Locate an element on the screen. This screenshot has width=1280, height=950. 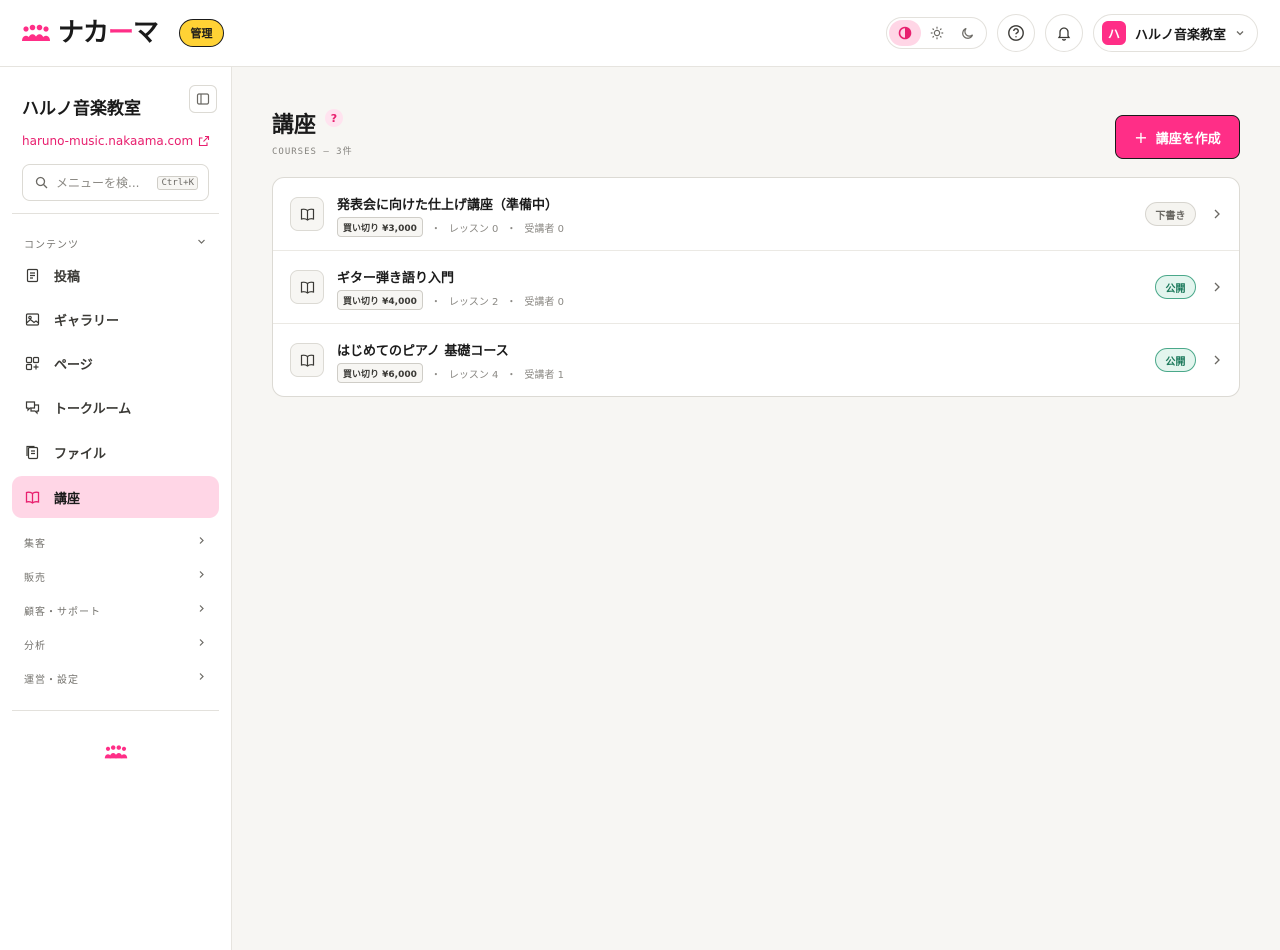
pages-icon is located at coordinates (32, 363).